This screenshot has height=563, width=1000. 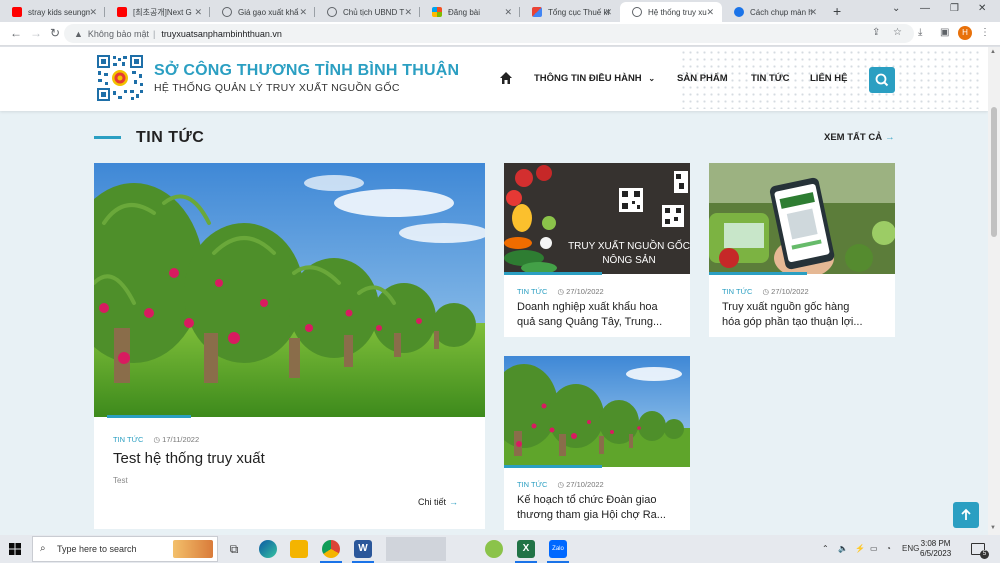 What do you see at coordinates (125, 549) in the screenshot?
I see `taskbar-search-input: ⌕ Type here to search` at bounding box center [125, 549].